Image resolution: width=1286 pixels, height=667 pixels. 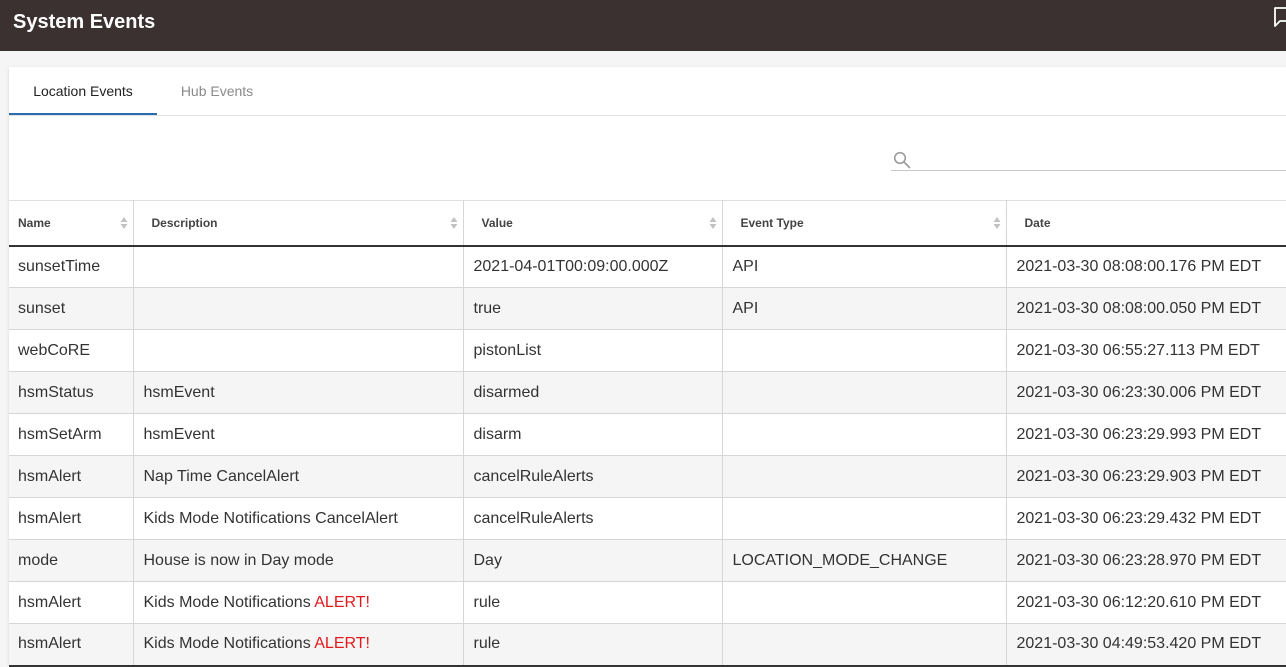 I want to click on cell-value: pistonList, so click(x=593, y=350).